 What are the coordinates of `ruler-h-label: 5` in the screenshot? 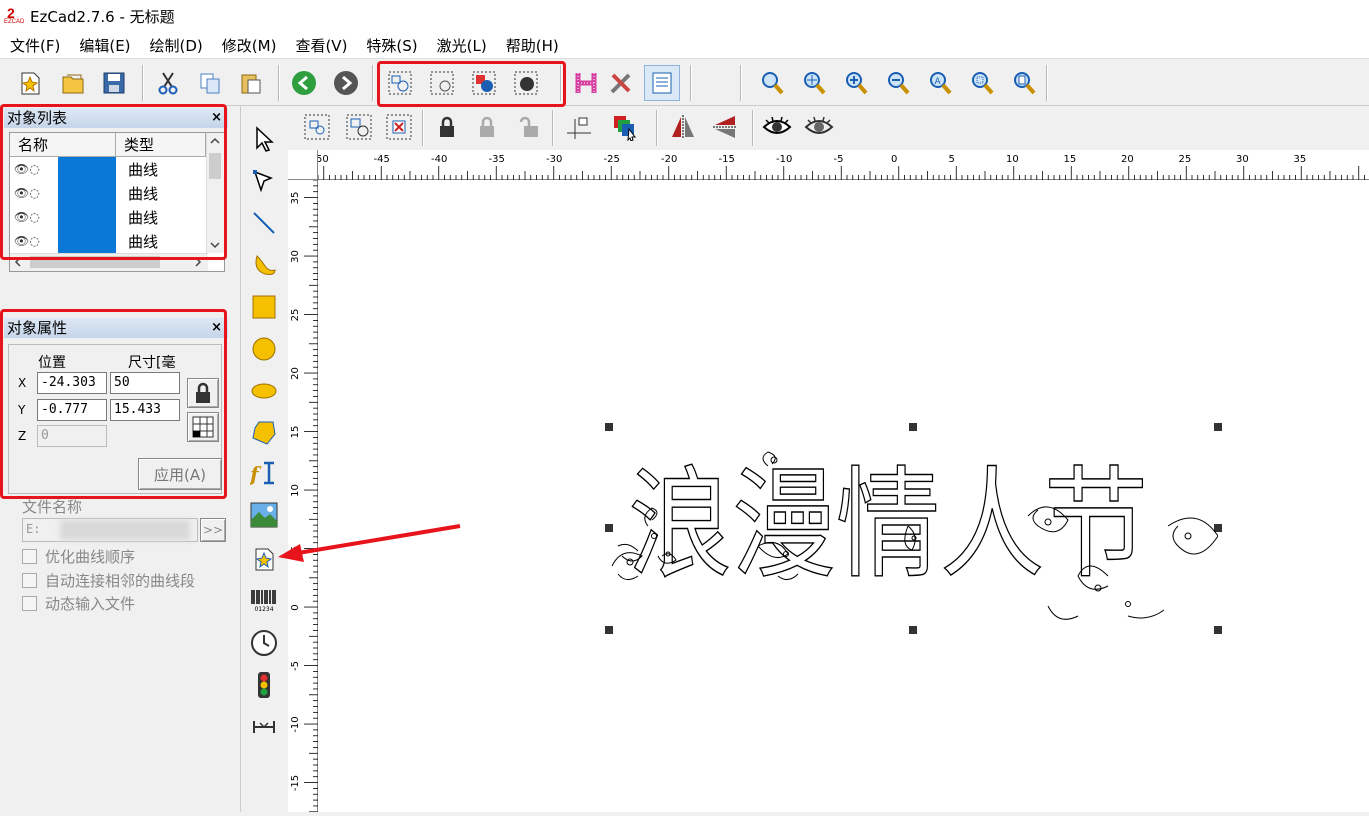 It's located at (952, 159).